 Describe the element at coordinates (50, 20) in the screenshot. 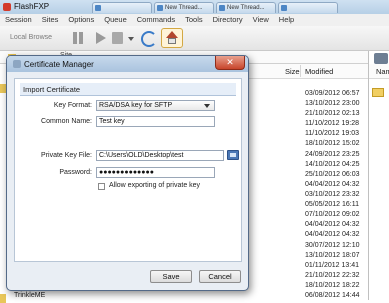

I see `menu-sites: Sites` at that location.